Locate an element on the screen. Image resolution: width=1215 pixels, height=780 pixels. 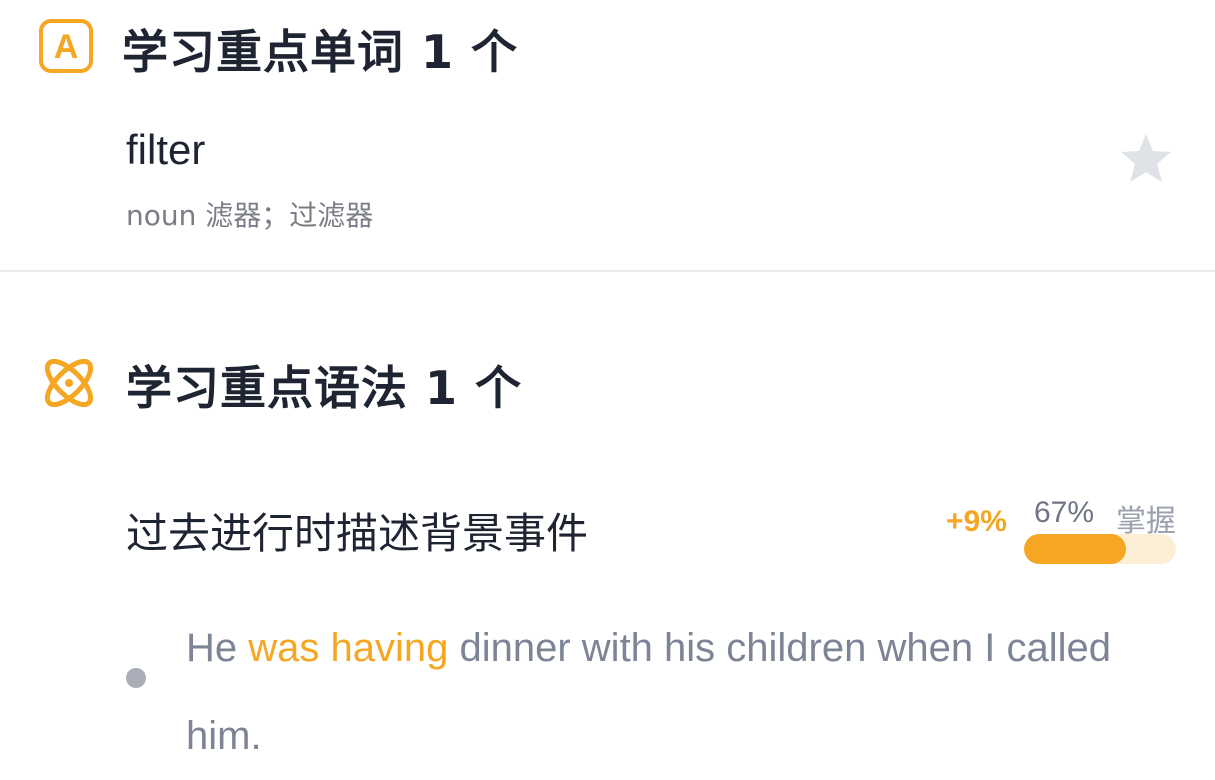
atom-icon is located at coordinates (69, 383).